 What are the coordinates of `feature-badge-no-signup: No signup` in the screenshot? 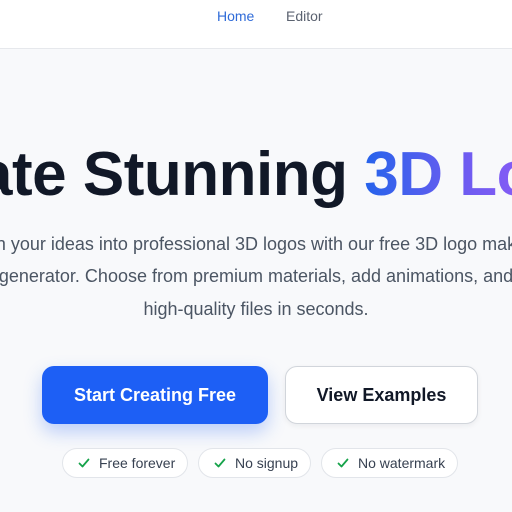 It's located at (254, 463).